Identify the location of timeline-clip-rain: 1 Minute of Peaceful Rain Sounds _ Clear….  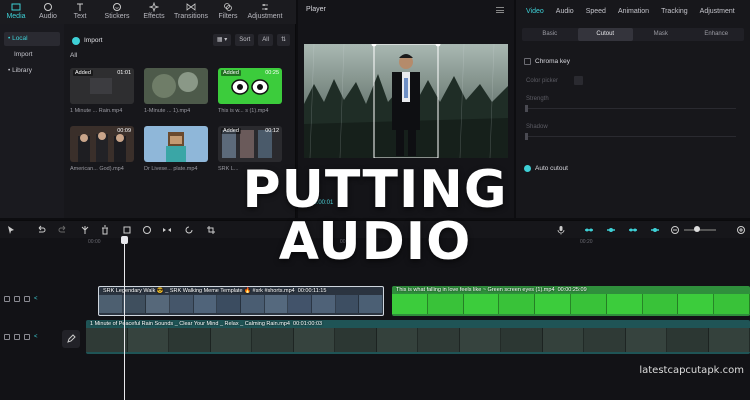
(418, 337).